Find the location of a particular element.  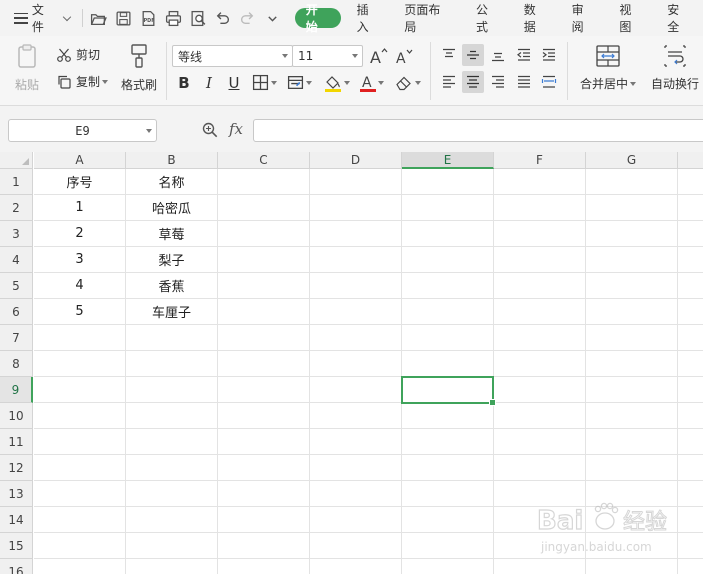

cell-d4 is located at coordinates (356, 260).